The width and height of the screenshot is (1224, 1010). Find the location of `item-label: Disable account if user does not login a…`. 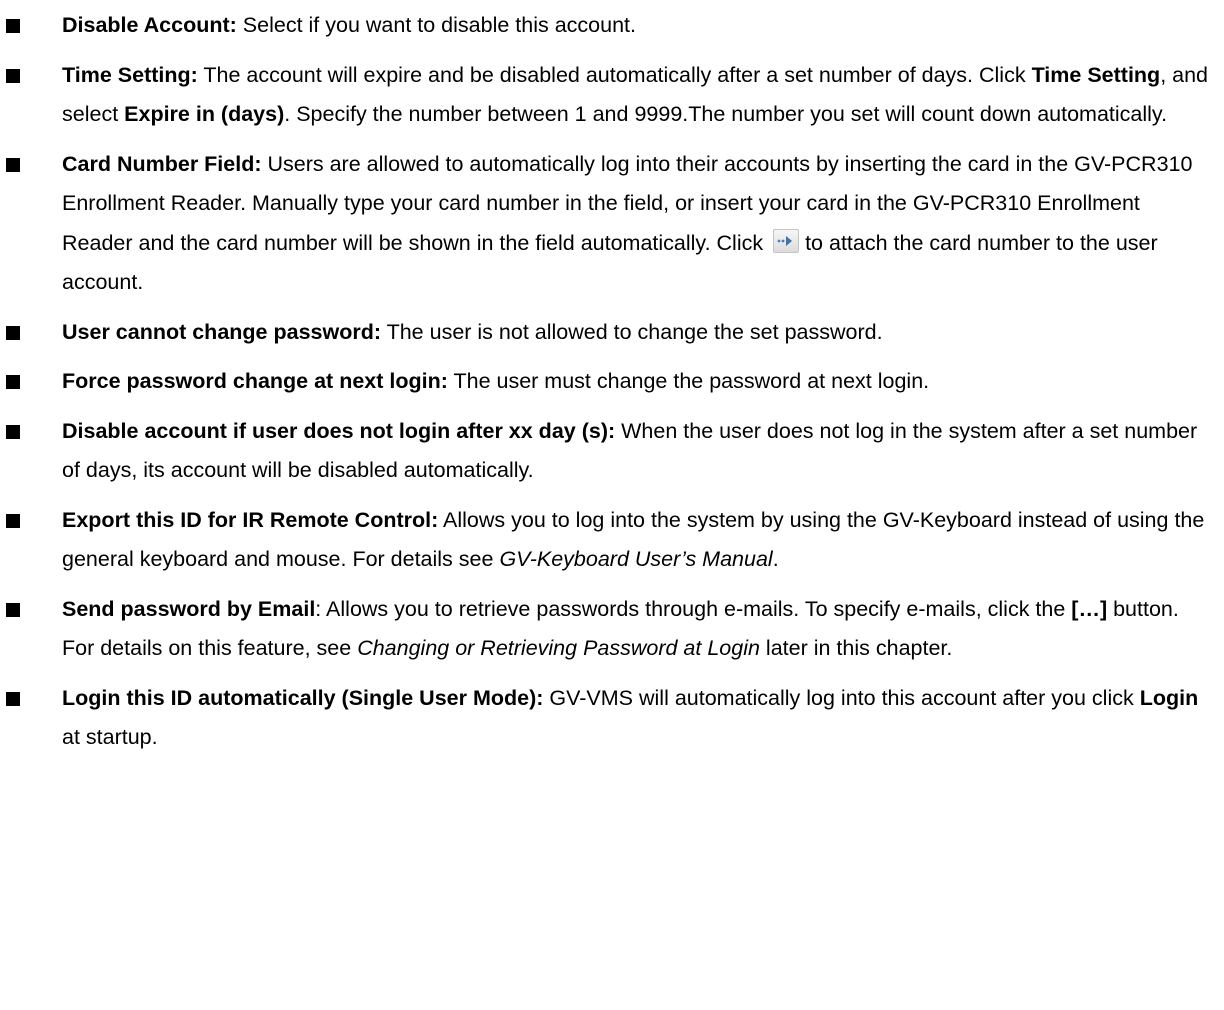

item-label: Disable account if user does not login a… is located at coordinates (339, 430).